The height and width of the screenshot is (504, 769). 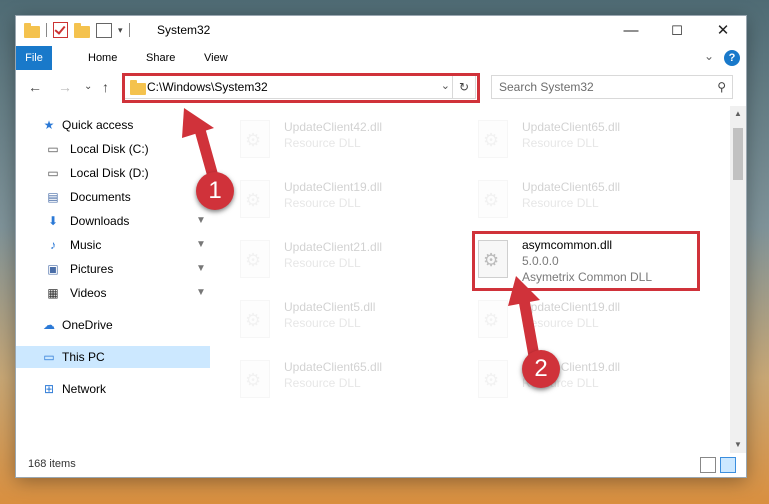 What do you see at coordinates (92, 269) in the screenshot?
I see `nav-label: Pictures` at bounding box center [92, 269].